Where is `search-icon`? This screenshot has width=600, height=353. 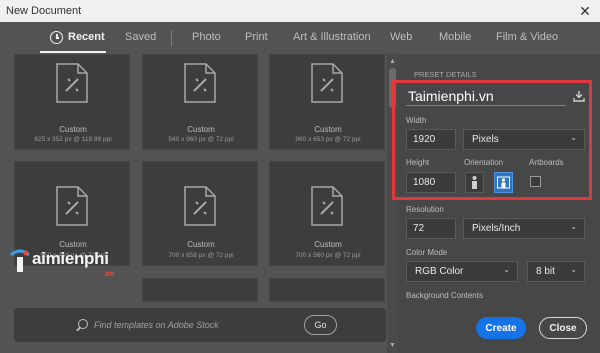 search-icon is located at coordinates (83, 324).